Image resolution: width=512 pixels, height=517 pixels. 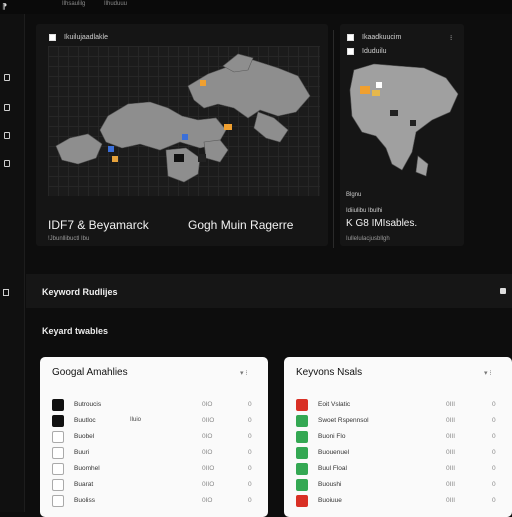 What do you see at coordinates (398, 485) in the screenshot?
I see `table-row: Buoushi 0III 0` at bounding box center [398, 485].